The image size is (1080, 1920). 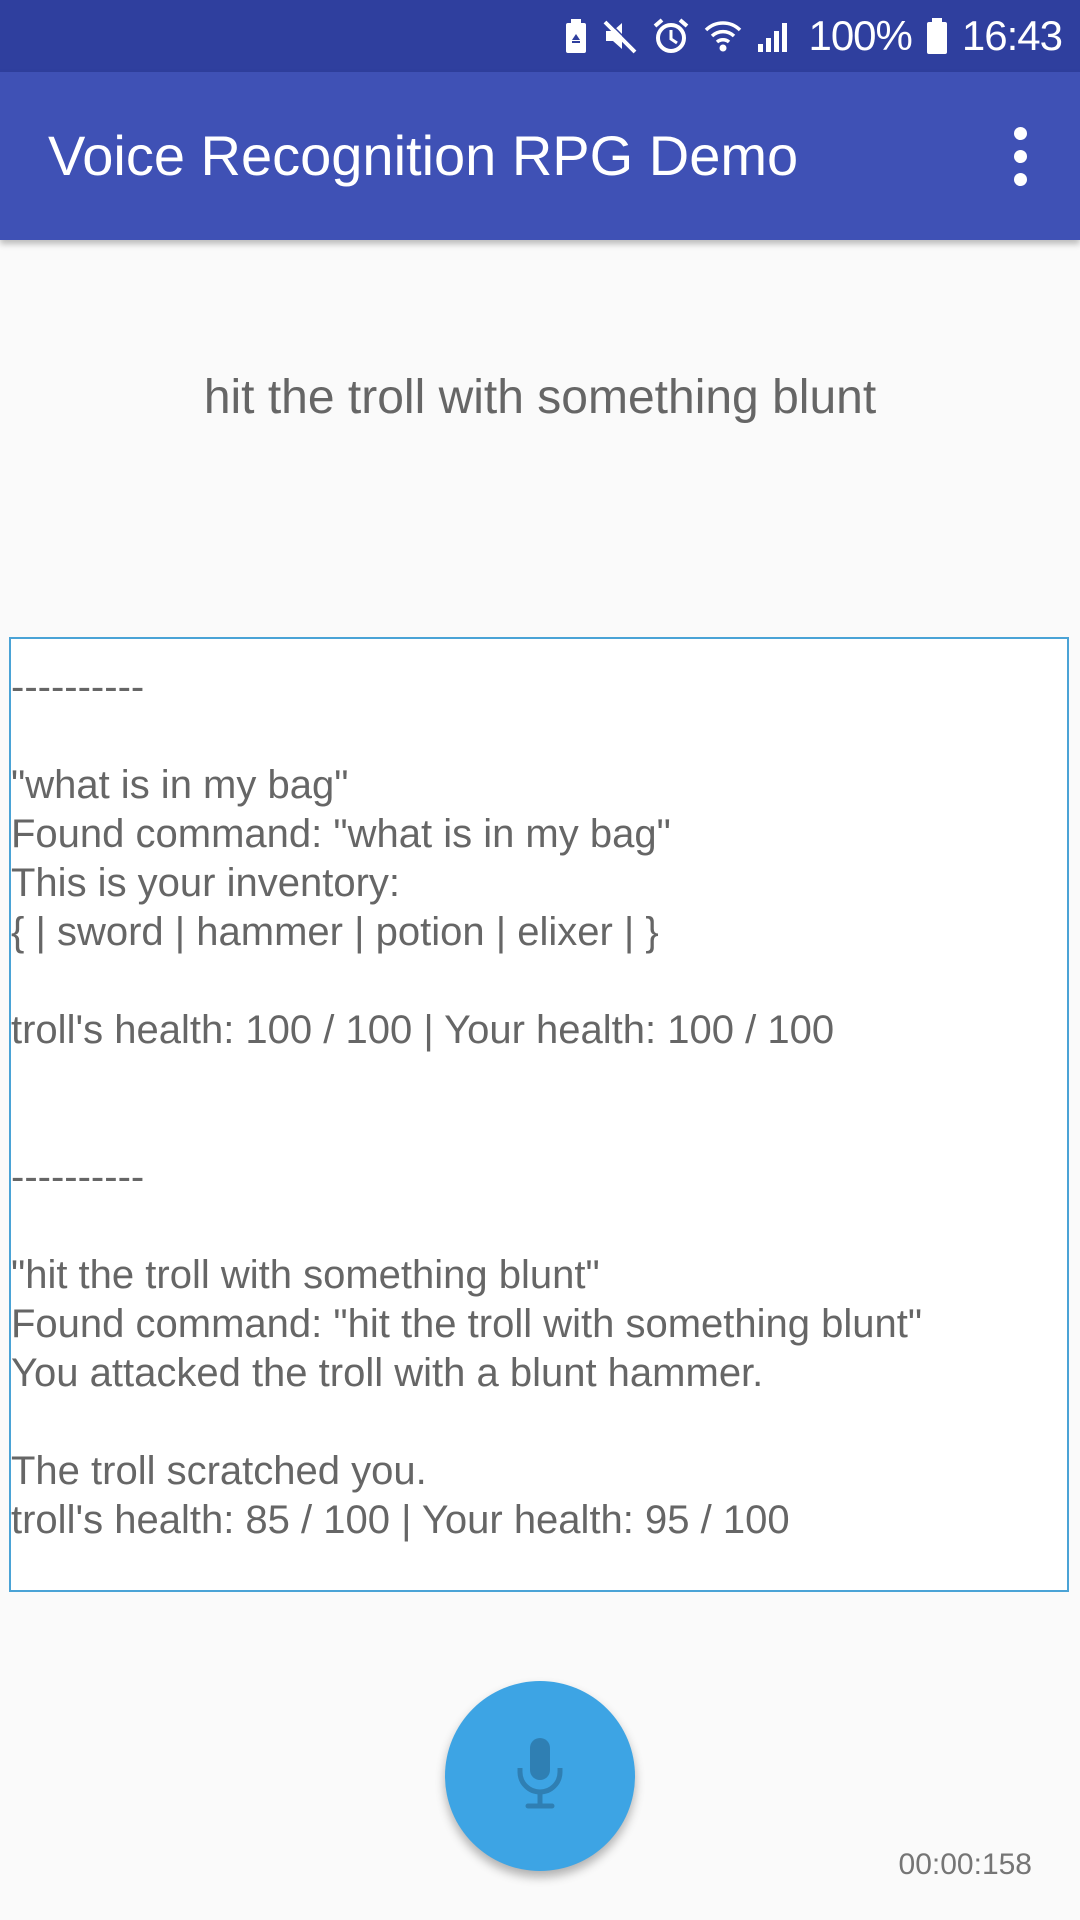 I want to click on more-vert-icon, so click(x=1020, y=156).